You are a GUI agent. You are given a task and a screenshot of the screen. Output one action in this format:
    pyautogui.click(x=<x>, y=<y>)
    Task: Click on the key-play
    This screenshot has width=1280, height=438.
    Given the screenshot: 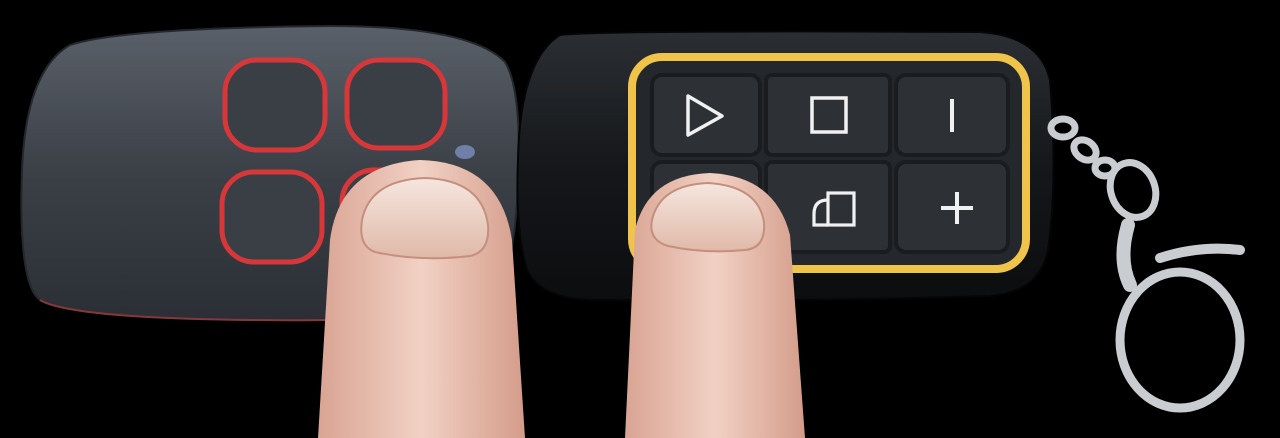 What is the action you would take?
    pyautogui.click(x=706, y=115)
    